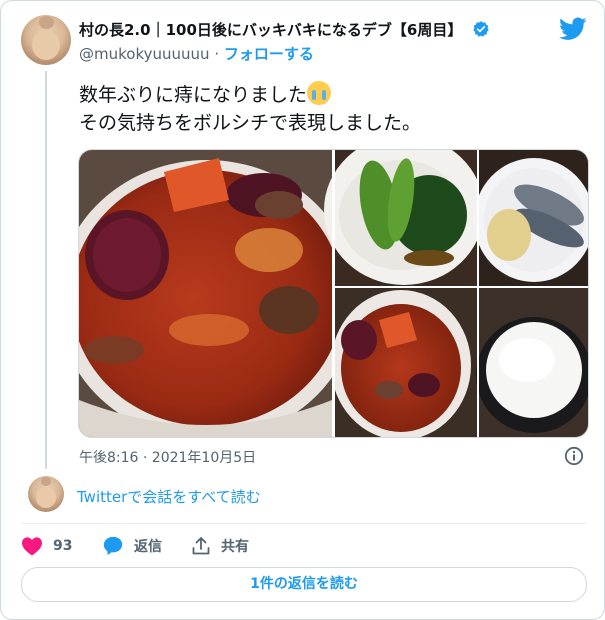 Image resolution: width=605 pixels, height=620 pixels. I want to click on follow-button: フォローする, so click(269, 54).